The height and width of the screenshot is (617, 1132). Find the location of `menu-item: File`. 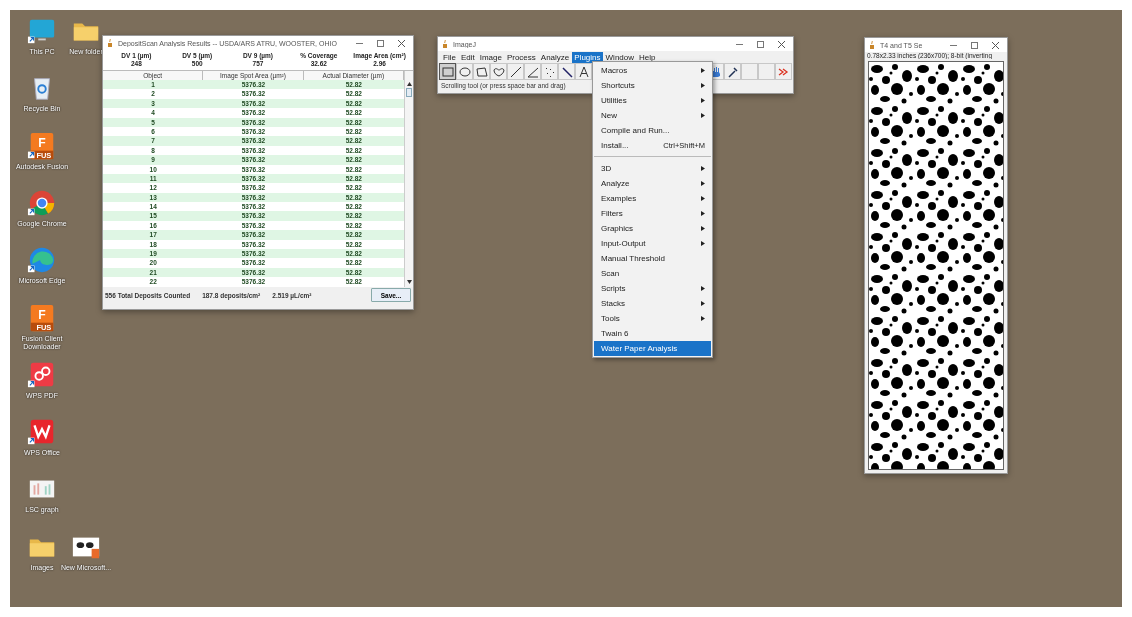

menu-item: File is located at coordinates (449, 57).